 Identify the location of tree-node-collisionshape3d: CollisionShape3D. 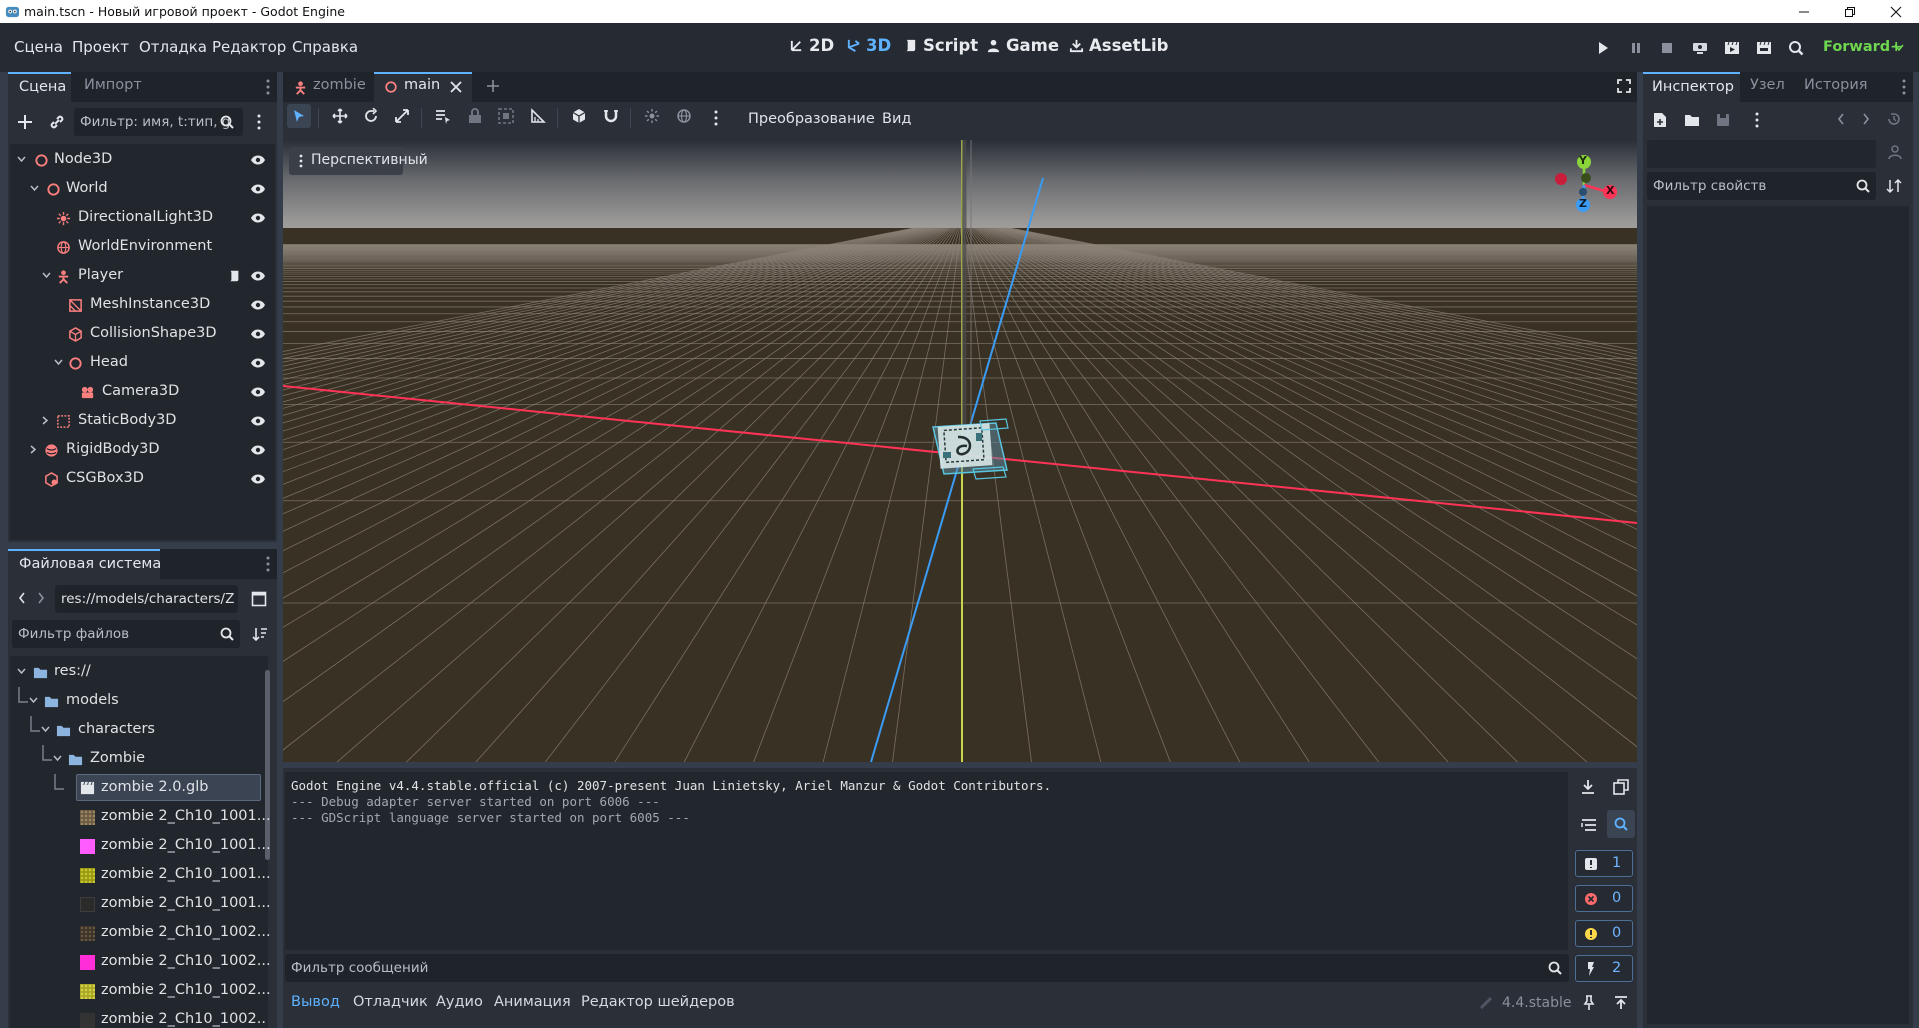
(142, 334).